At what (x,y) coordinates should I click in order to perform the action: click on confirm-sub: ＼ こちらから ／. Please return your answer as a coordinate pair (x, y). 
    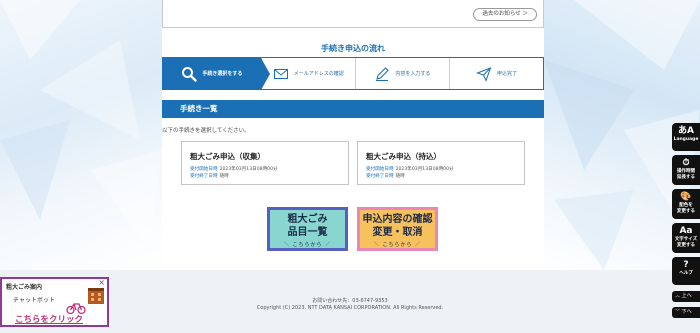
    Looking at the image, I should click on (397, 245).